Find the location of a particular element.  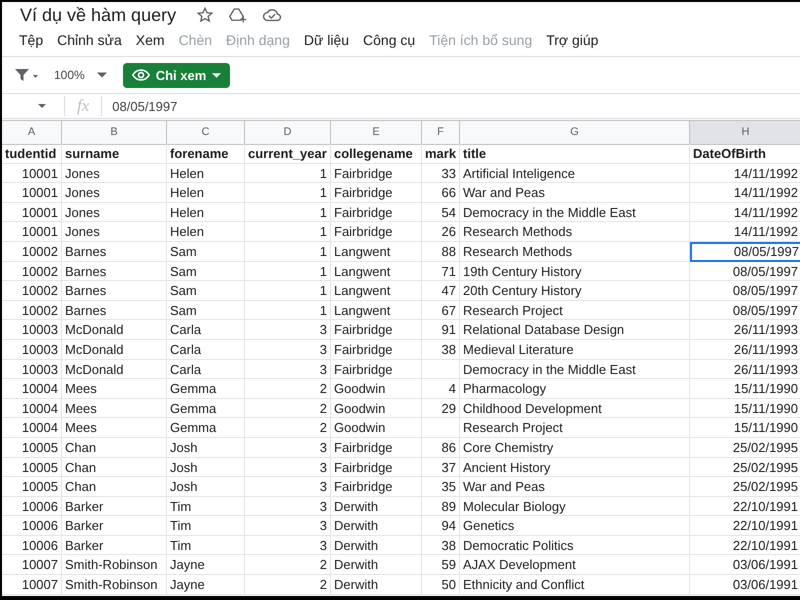

table-cell: Barker is located at coordinates (114, 526).